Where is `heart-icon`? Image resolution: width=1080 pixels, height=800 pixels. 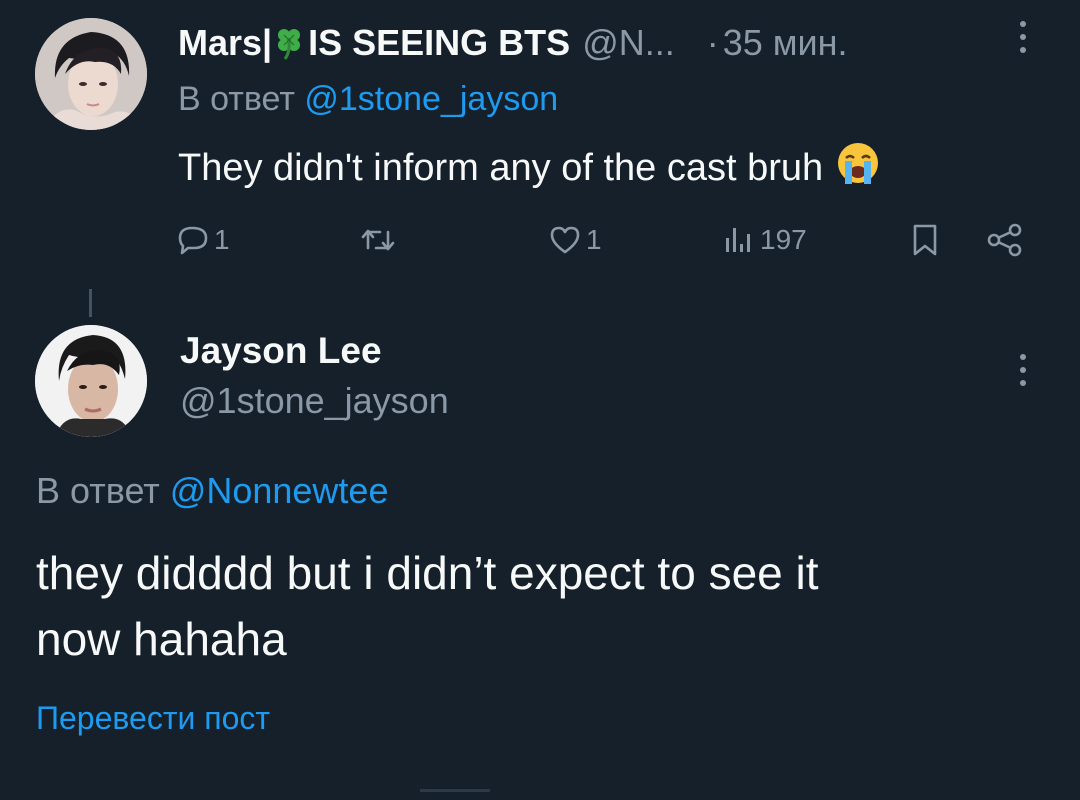
heart-icon is located at coordinates (565, 240).